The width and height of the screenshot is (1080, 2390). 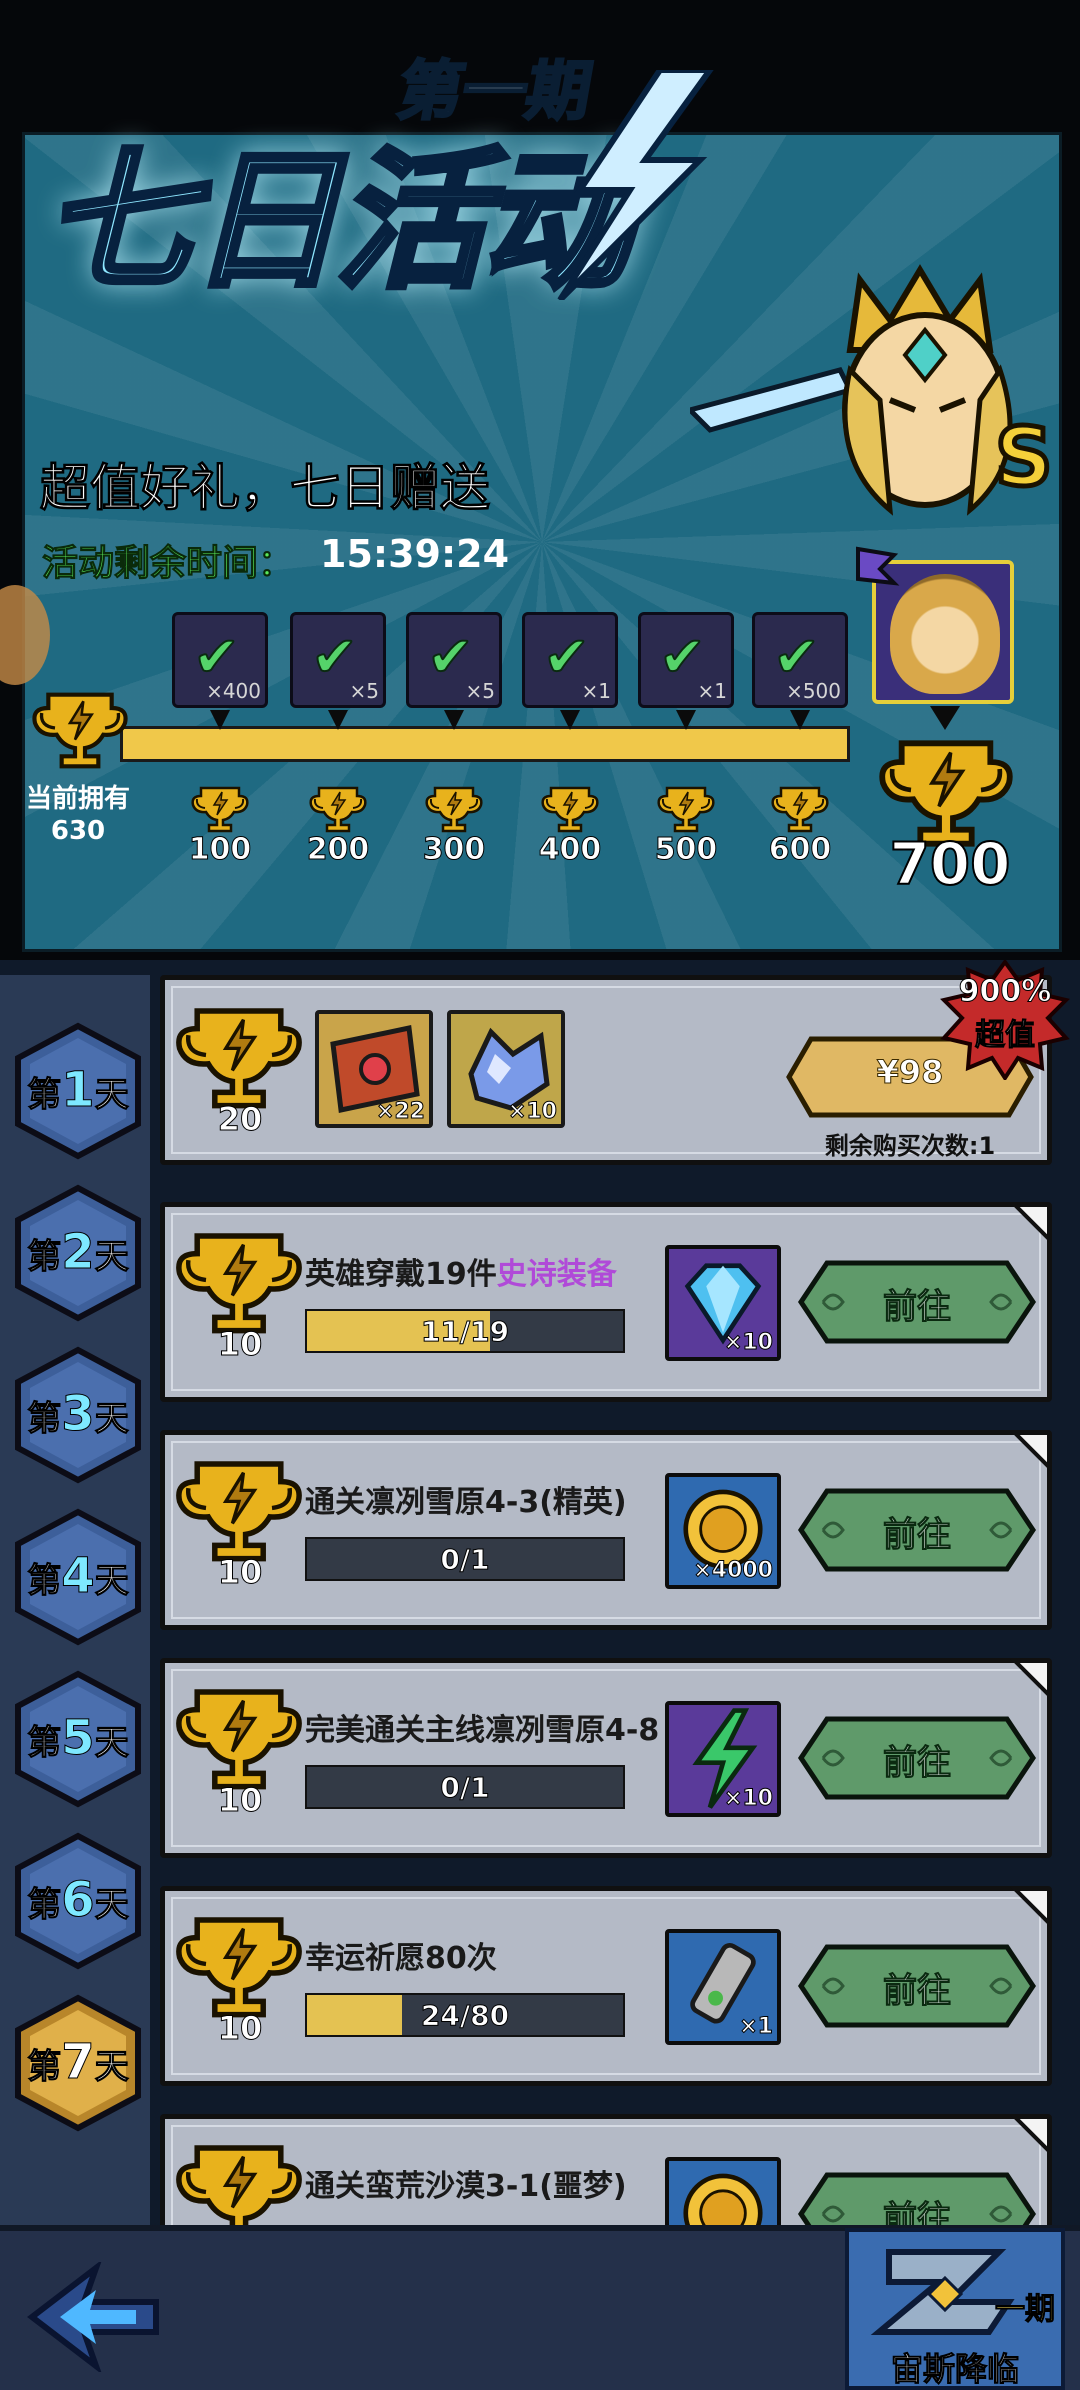 I want to click on task-card: 10 英雄穿戴19件史诗装备 11/19 ×10 前往, so click(x=606, y=1302).